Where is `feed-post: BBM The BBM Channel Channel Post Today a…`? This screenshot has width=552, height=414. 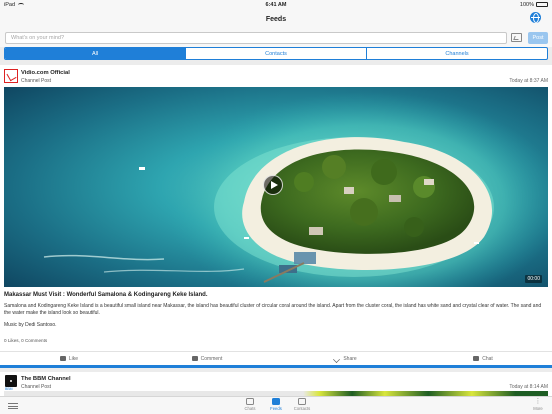
feed-post: BBM The BBM Channel Channel Post Today a… is located at coordinates (276, 384).